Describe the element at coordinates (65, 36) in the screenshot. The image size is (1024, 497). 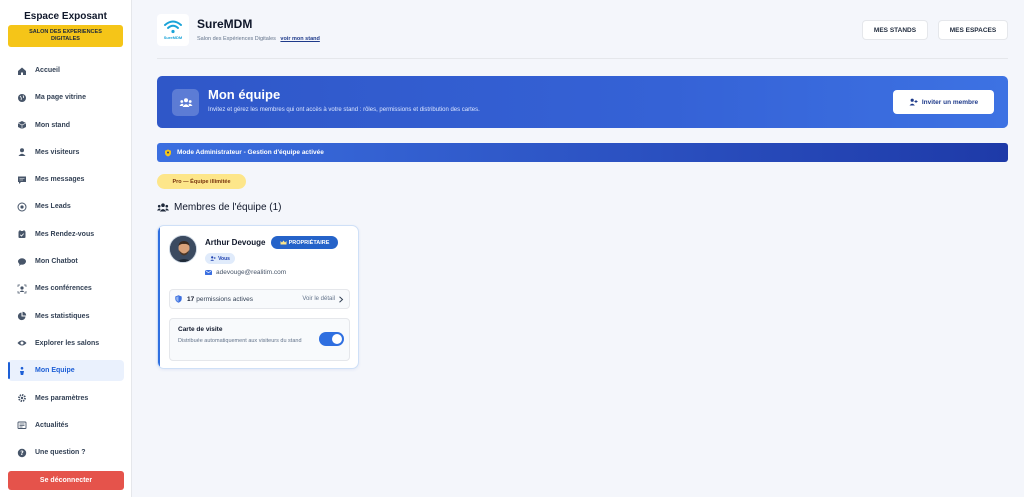
I see `event-badge: SALON DES EXPERIENCES DIGITALES` at that location.